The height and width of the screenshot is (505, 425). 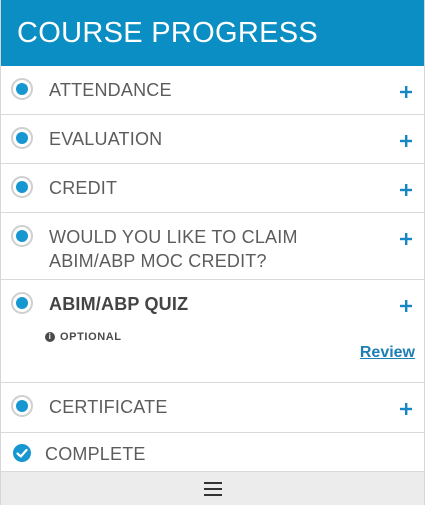 What do you see at coordinates (22, 453) in the screenshot?
I see `check-circle-icon` at bounding box center [22, 453].